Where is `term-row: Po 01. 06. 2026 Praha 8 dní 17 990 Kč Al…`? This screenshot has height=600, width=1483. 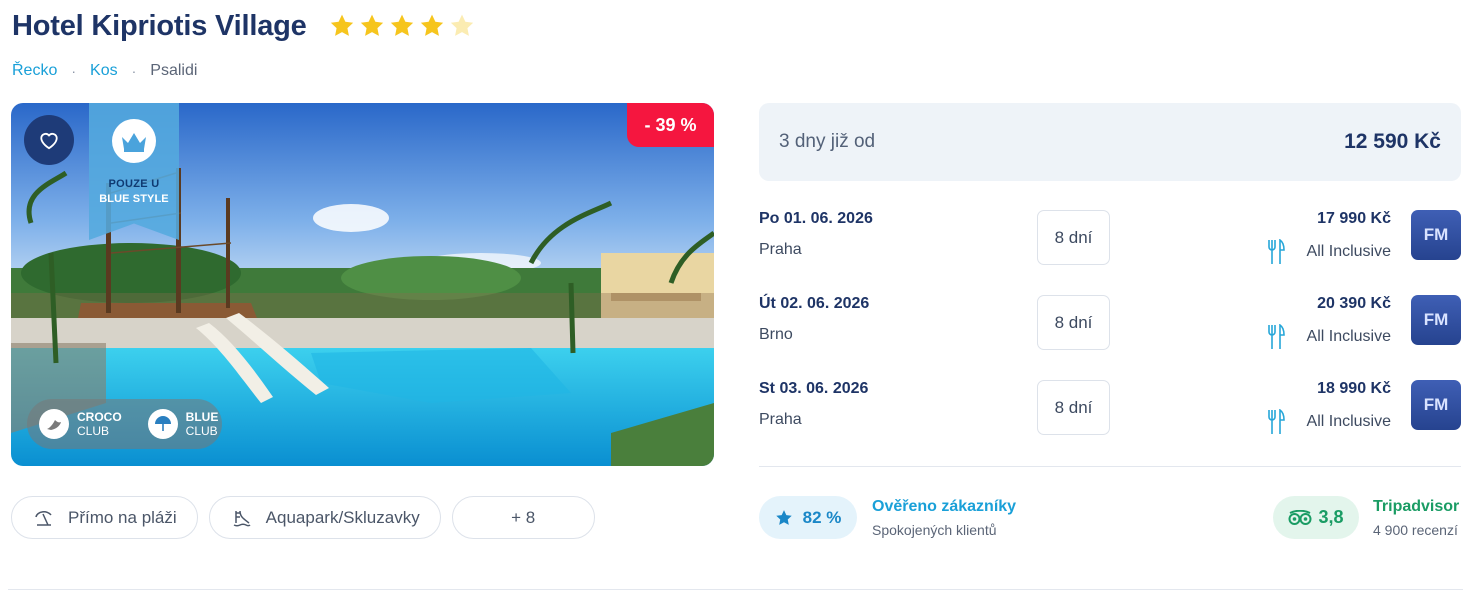 term-row: Po 01. 06. 2026 Praha 8 dní 17 990 Kč Al… is located at coordinates (1110, 245).